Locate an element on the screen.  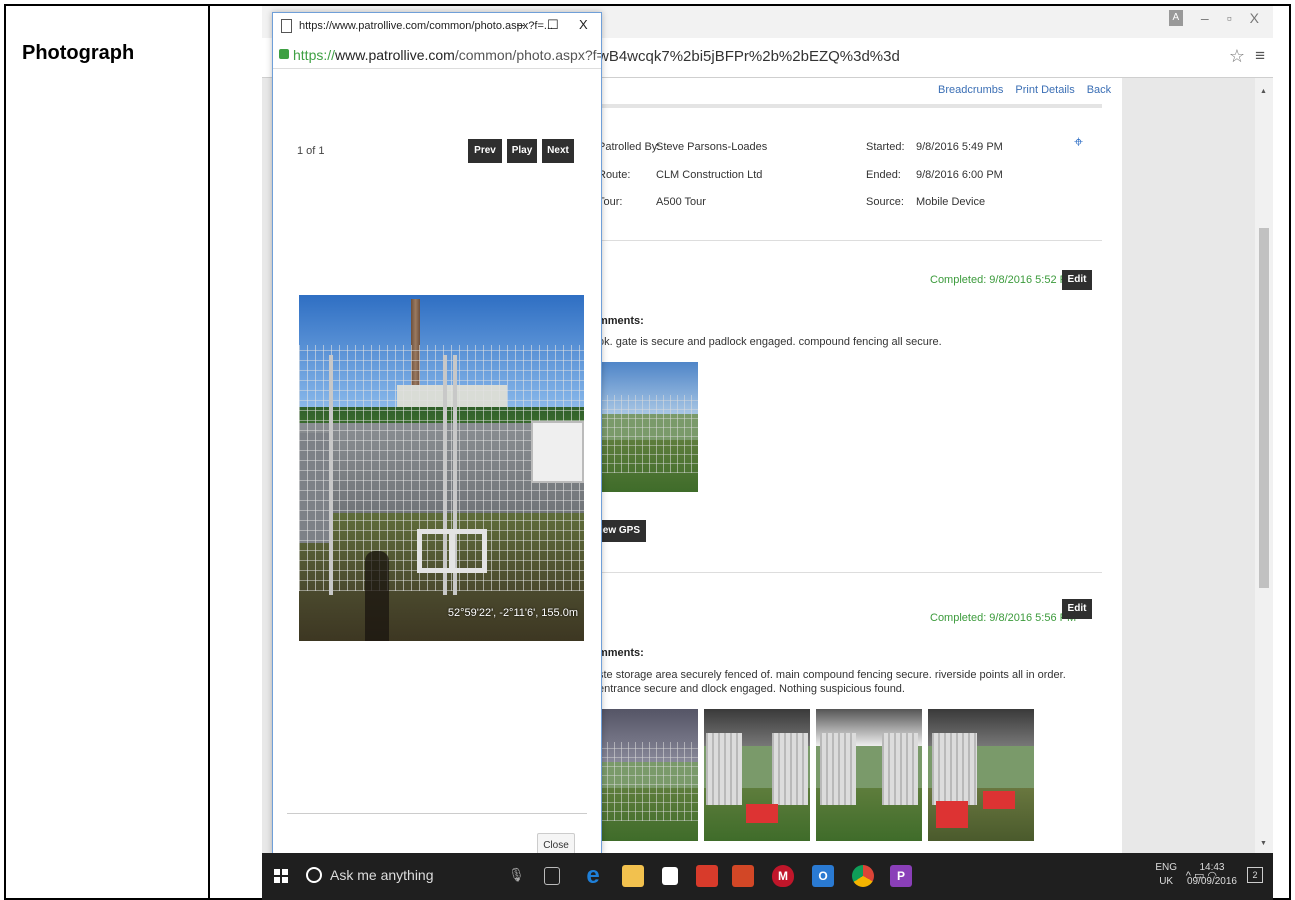
mcafee-icon: M is located at coordinates (783, 876).